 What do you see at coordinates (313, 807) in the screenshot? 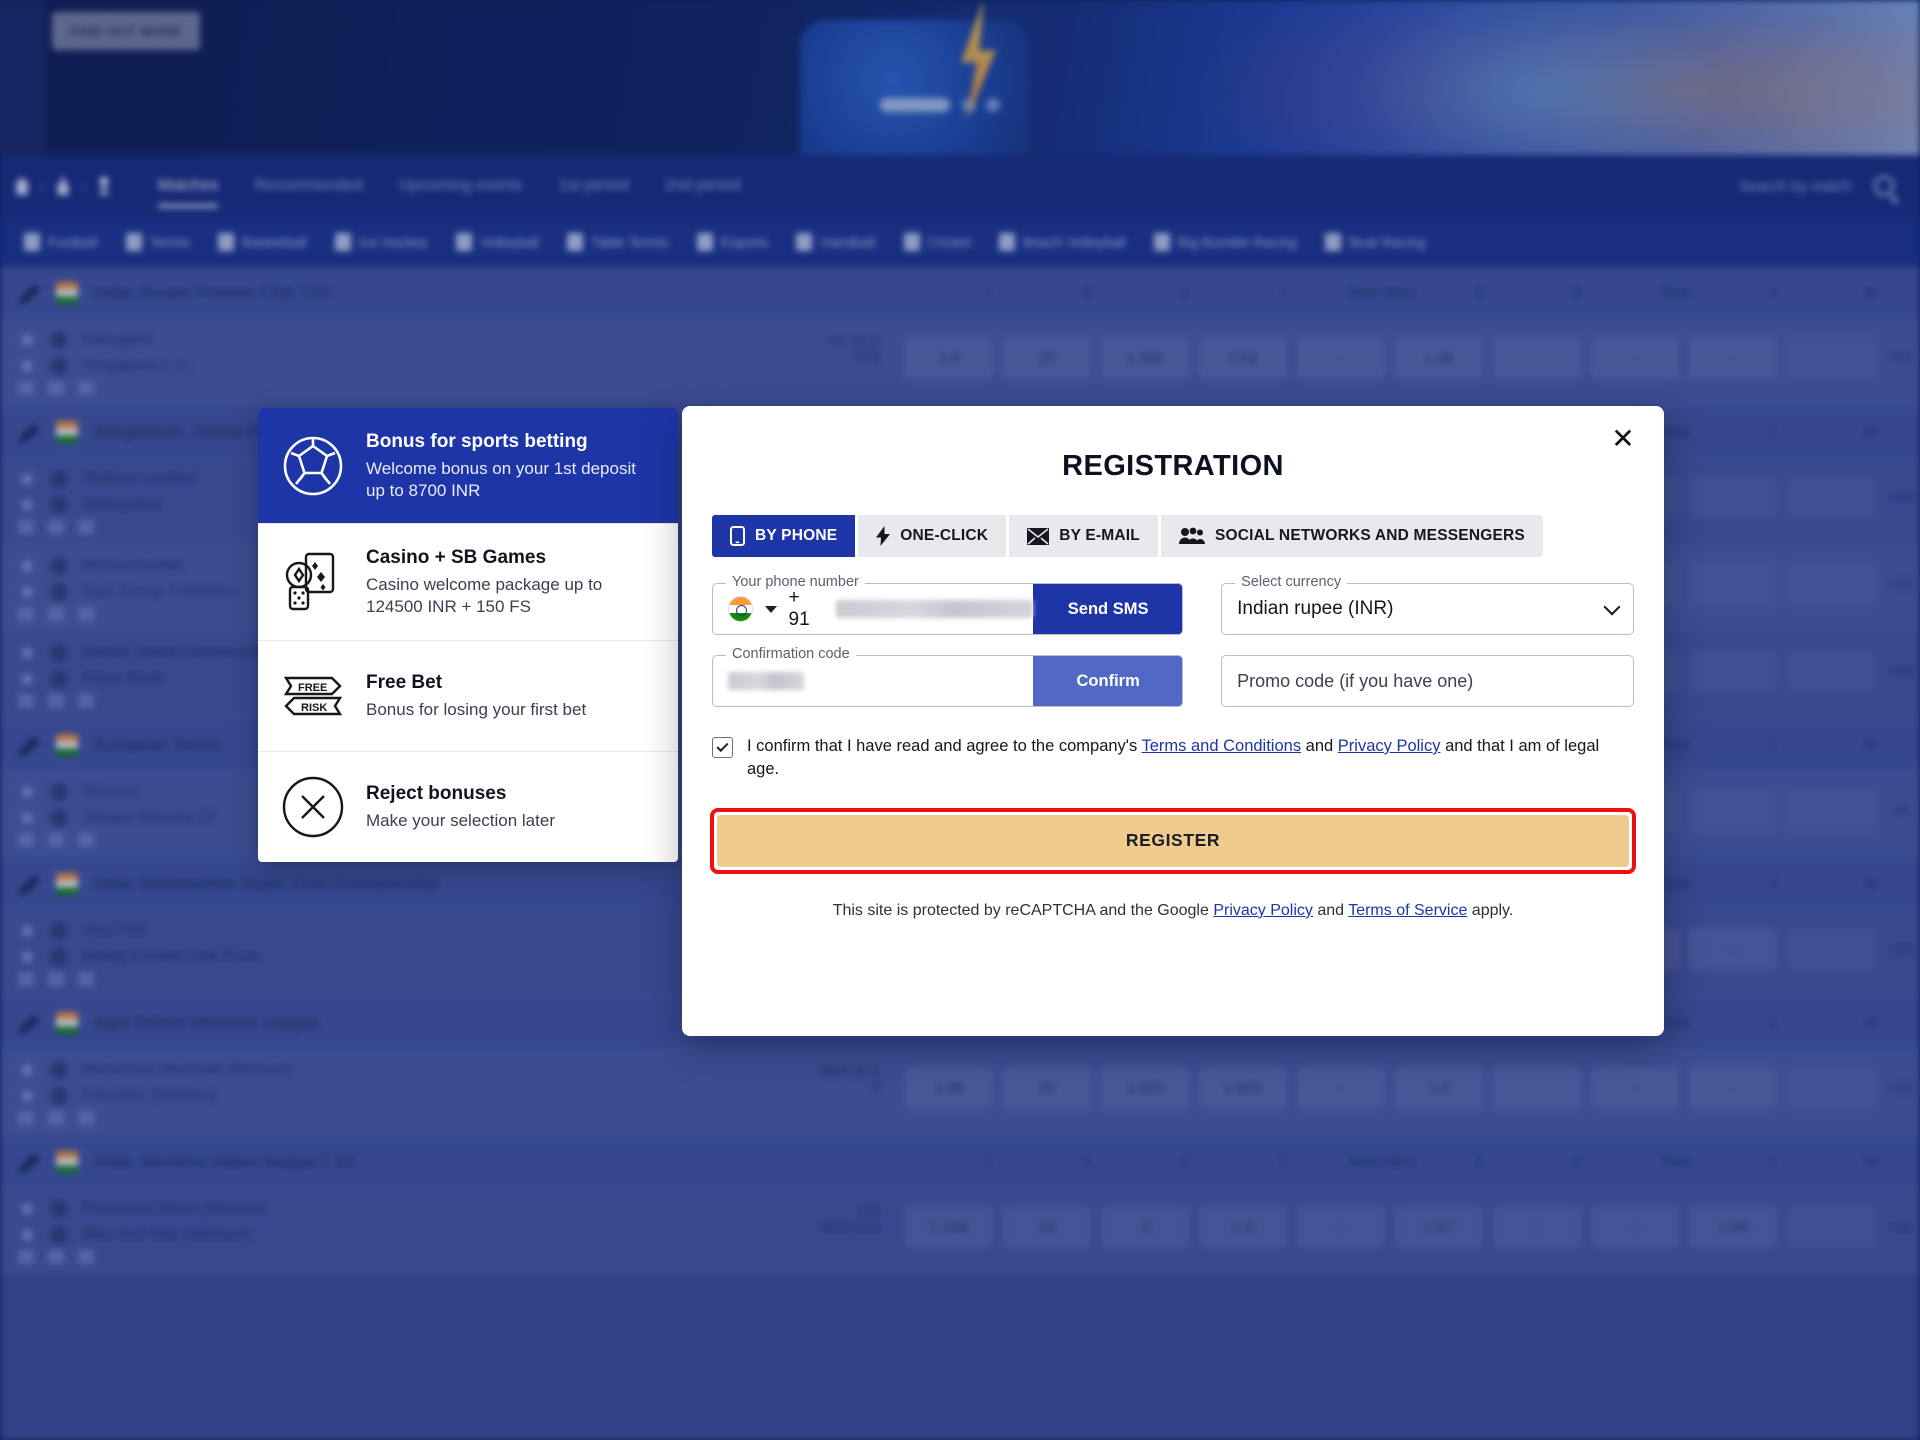
I see `circle-x-icon` at bounding box center [313, 807].